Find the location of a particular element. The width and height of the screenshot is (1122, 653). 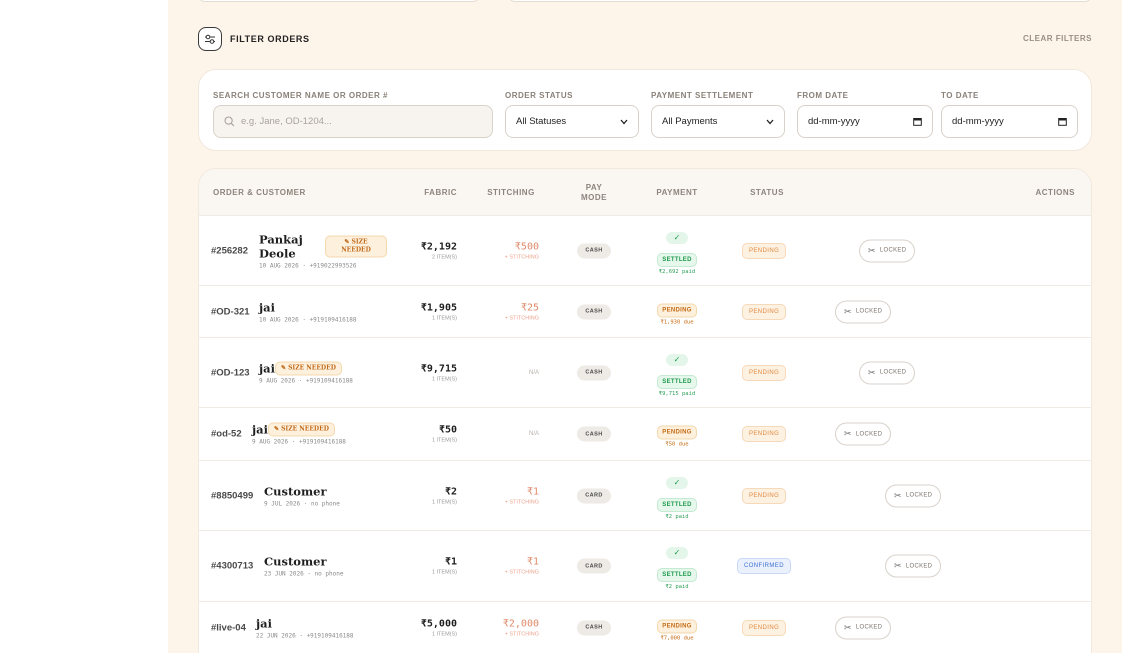

col-order-customer: ORDER & CUSTOMER is located at coordinates (259, 192).